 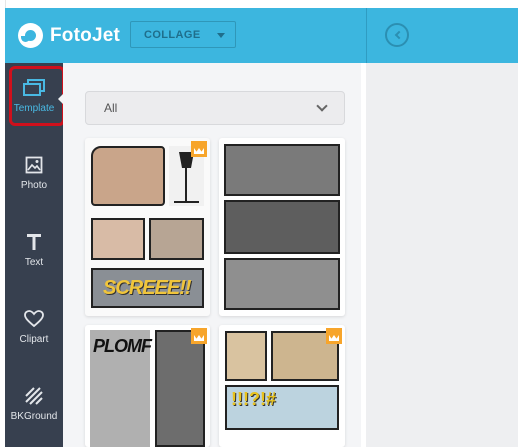 What do you see at coordinates (30, 35) in the screenshot?
I see `logo-icon` at bounding box center [30, 35].